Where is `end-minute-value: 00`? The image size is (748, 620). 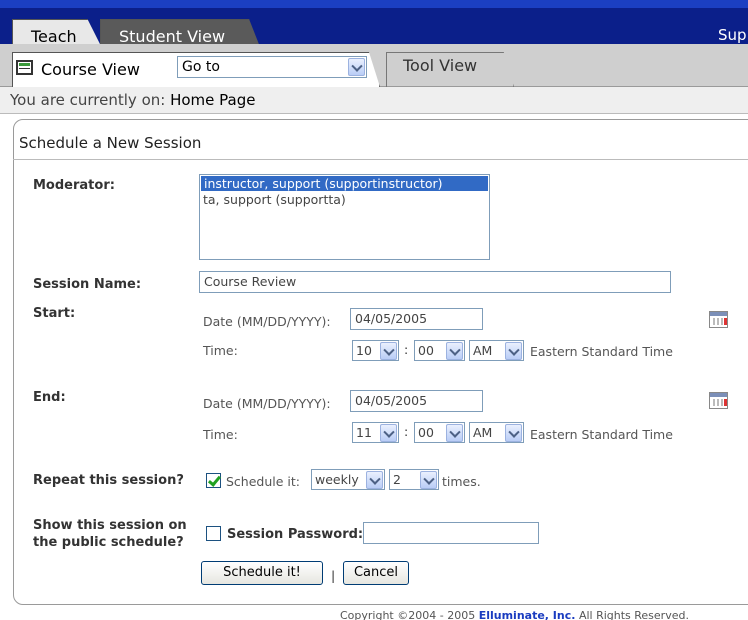 end-minute-value: 00 is located at coordinates (426, 432).